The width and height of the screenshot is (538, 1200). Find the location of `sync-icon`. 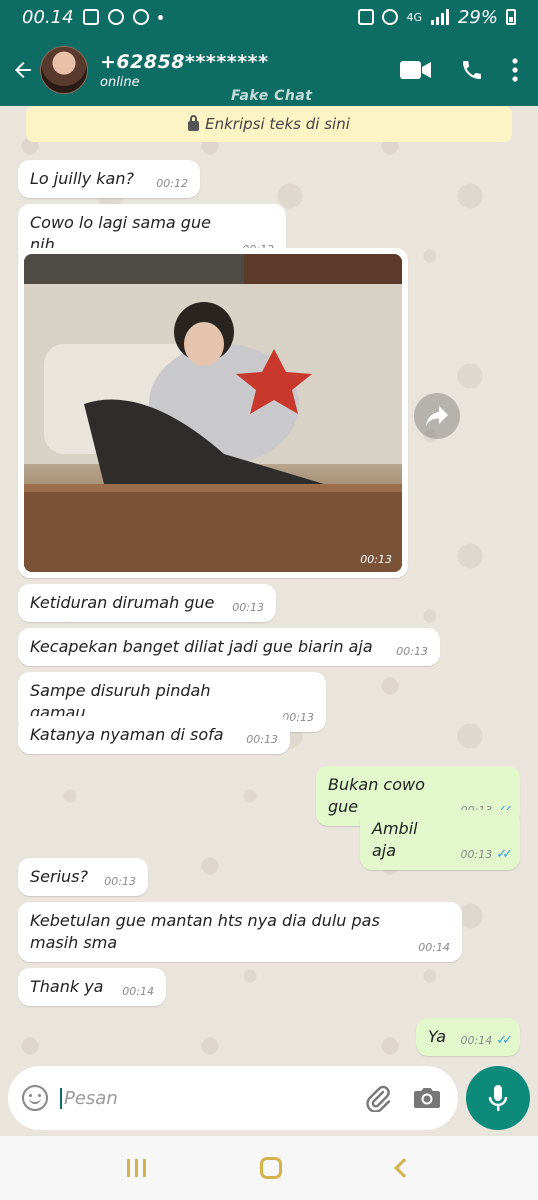

sync-icon is located at coordinates (140, 17).